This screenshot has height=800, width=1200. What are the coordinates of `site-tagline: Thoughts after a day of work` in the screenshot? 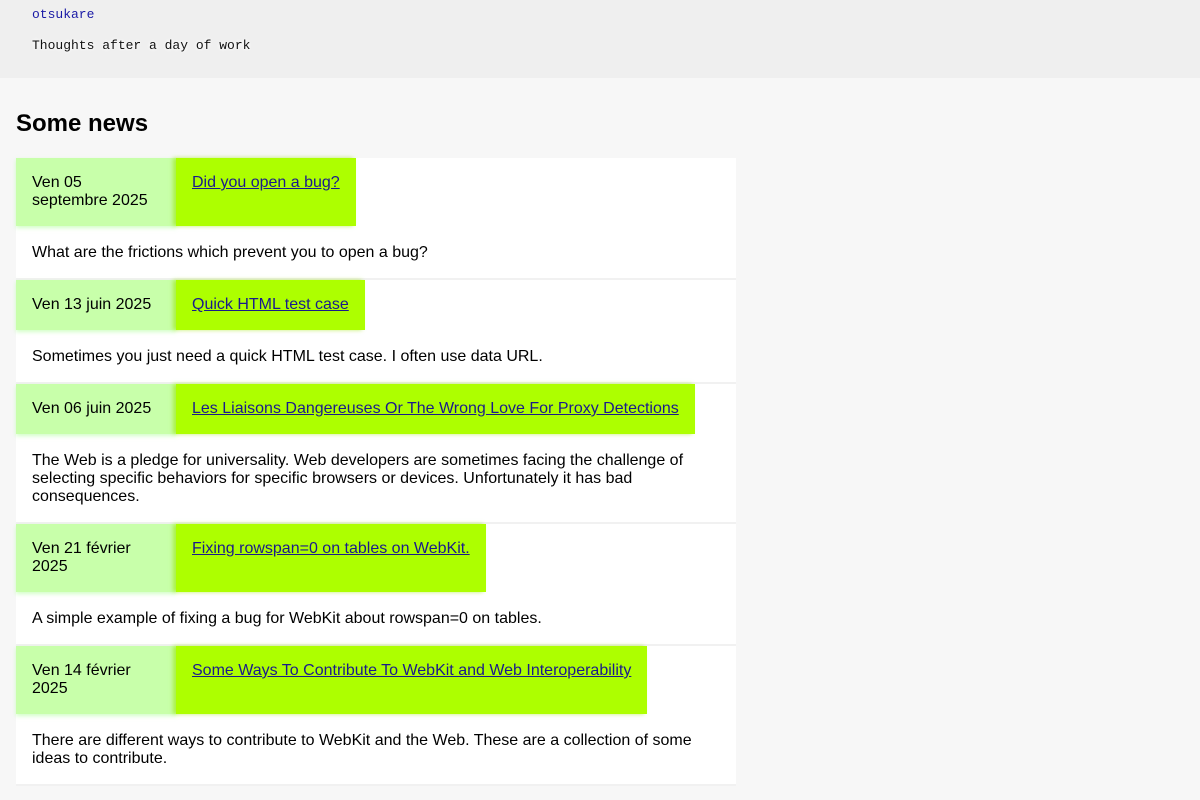 It's located at (141, 45).